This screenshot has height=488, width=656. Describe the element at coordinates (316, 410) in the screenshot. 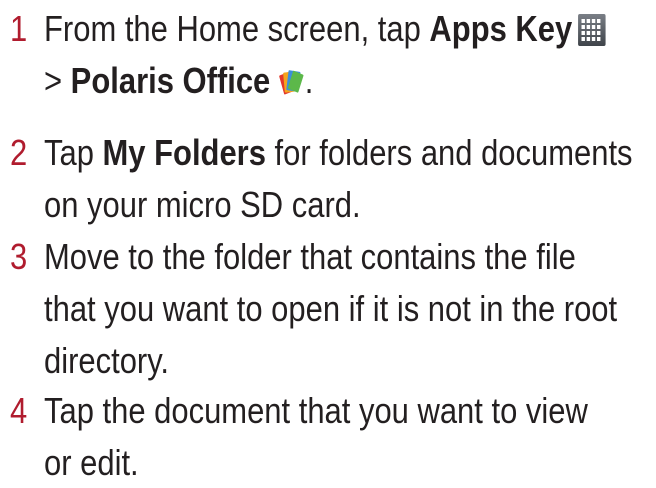

I see `step-4-line-1: Tap the document that you want to view` at that location.